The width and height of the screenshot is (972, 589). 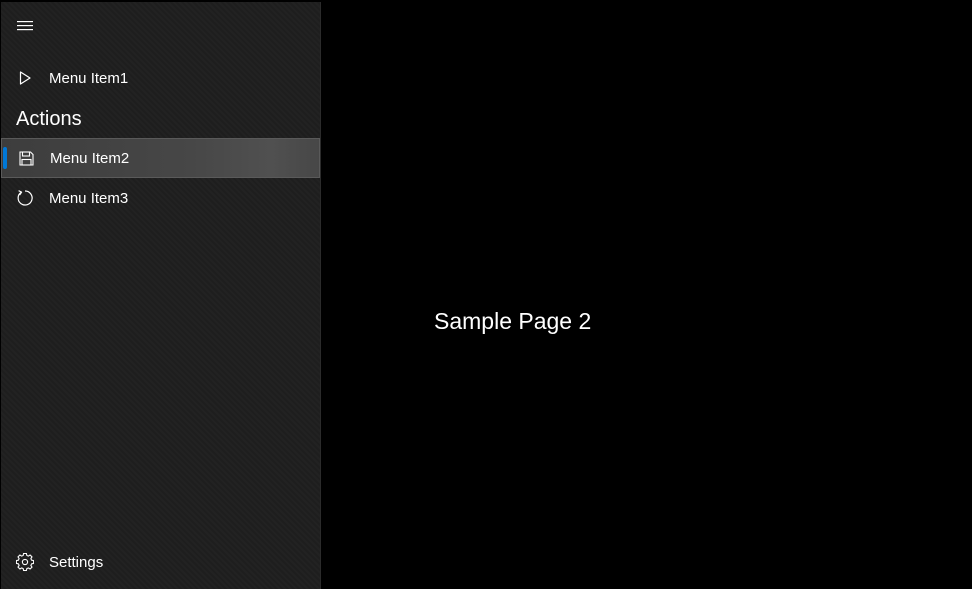 What do you see at coordinates (25, 562) in the screenshot?
I see `gear-icon` at bounding box center [25, 562].